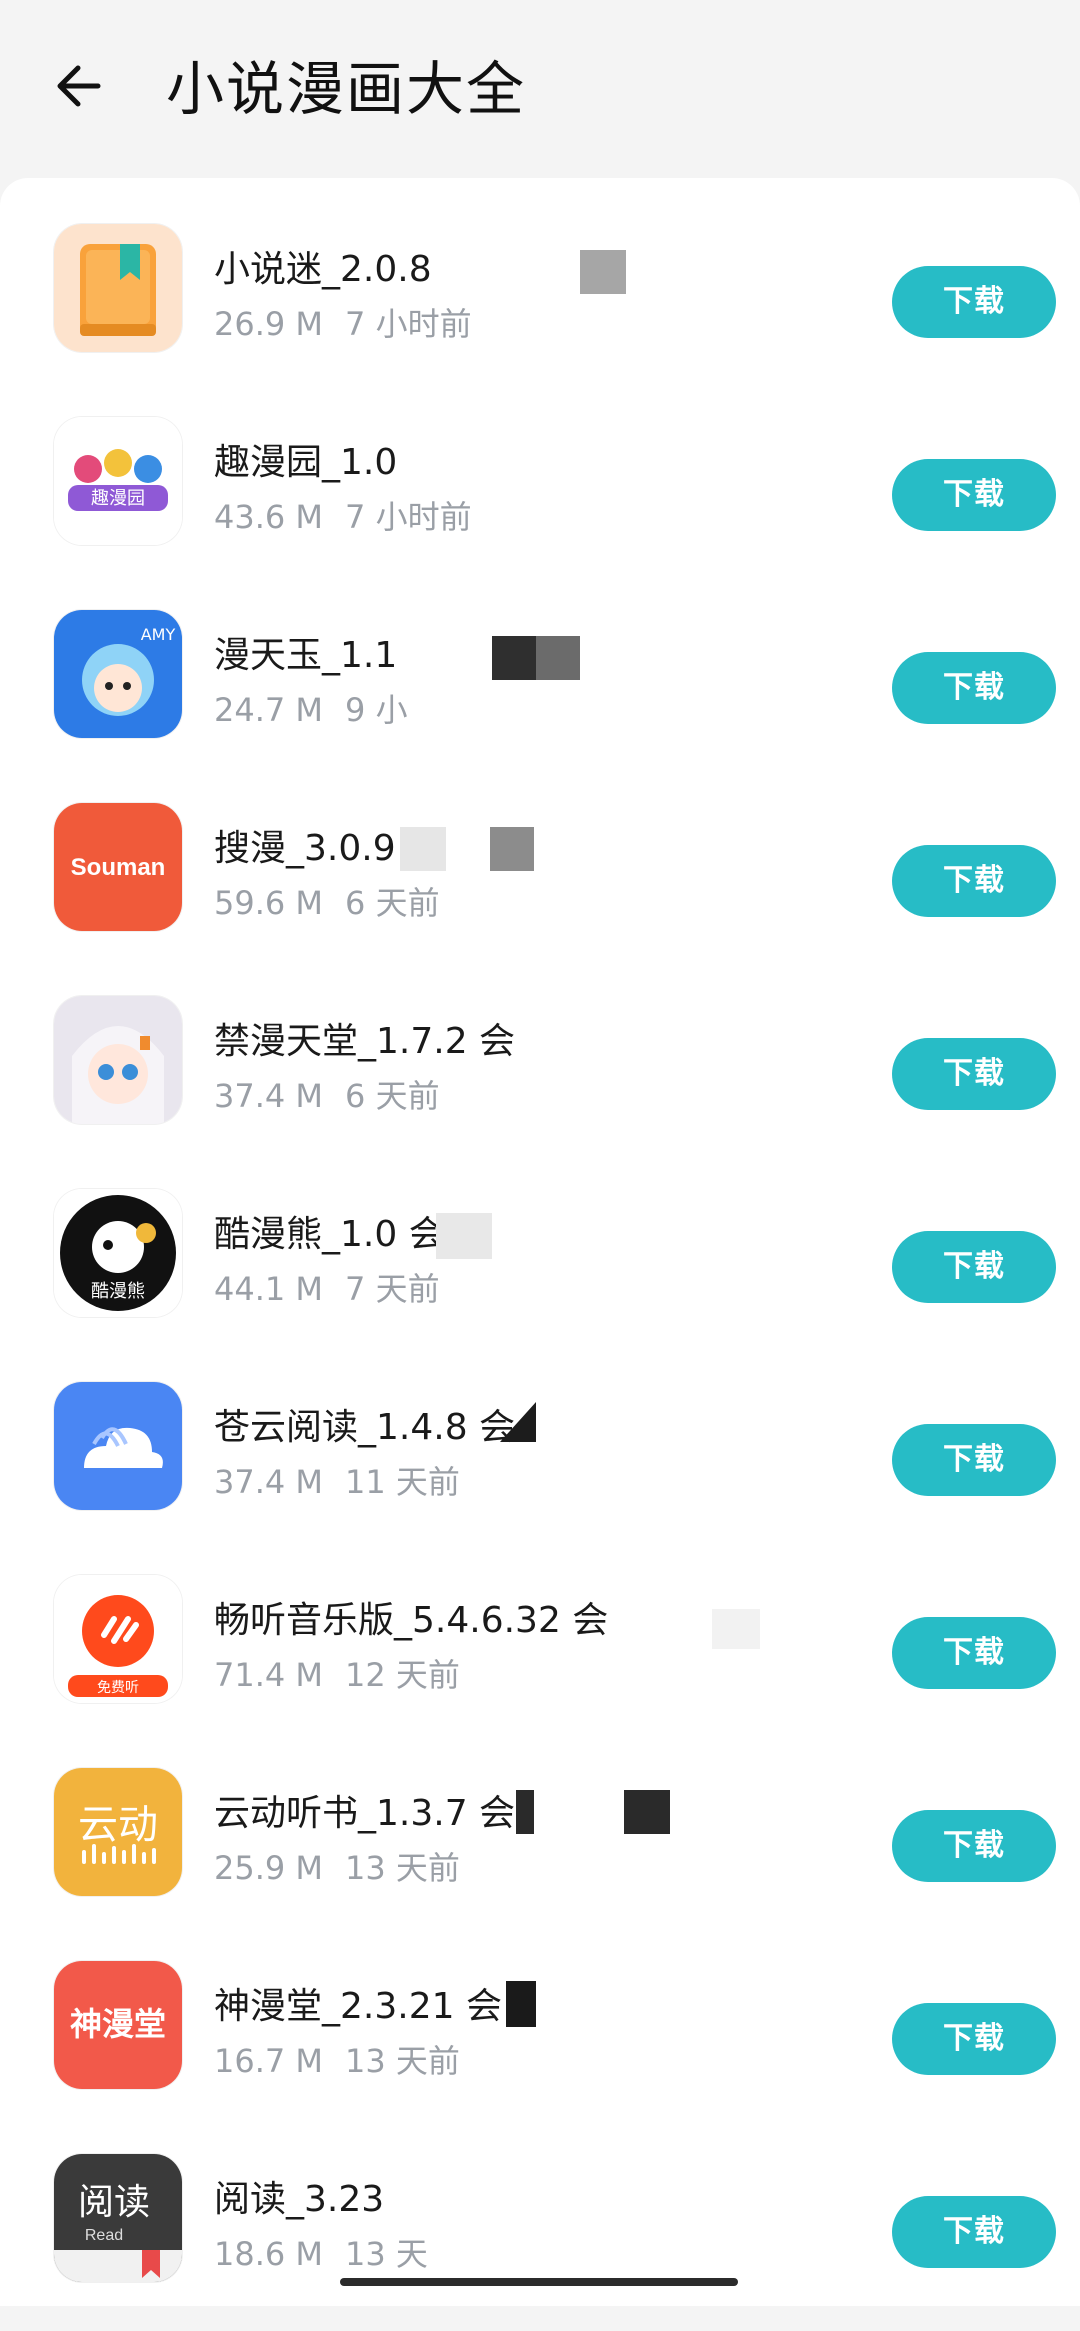 This screenshot has width=1080, height=2331. What do you see at coordinates (358, 2006) in the screenshot?
I see `app-name: 神漫堂_2.3.21 会` at bounding box center [358, 2006].